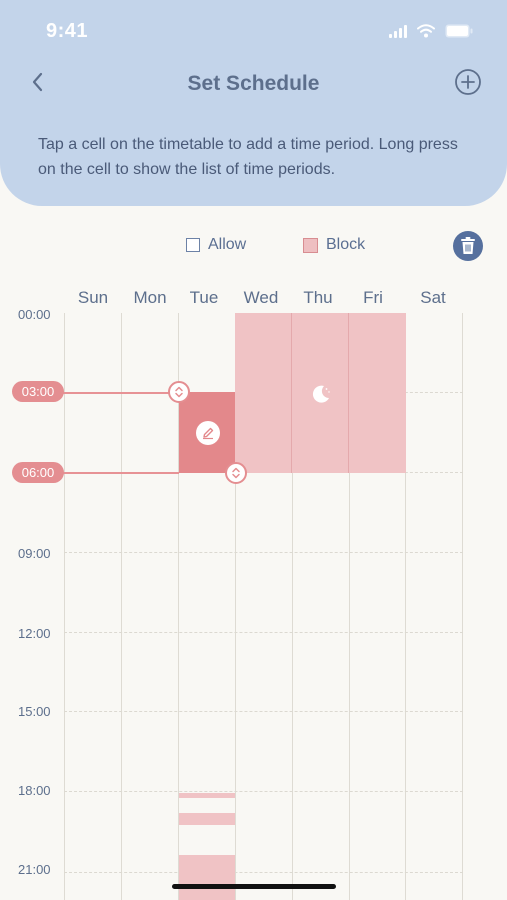 The width and height of the screenshot is (507, 900). Describe the element at coordinates (426, 31) in the screenshot. I see `wifi-icon` at that location.